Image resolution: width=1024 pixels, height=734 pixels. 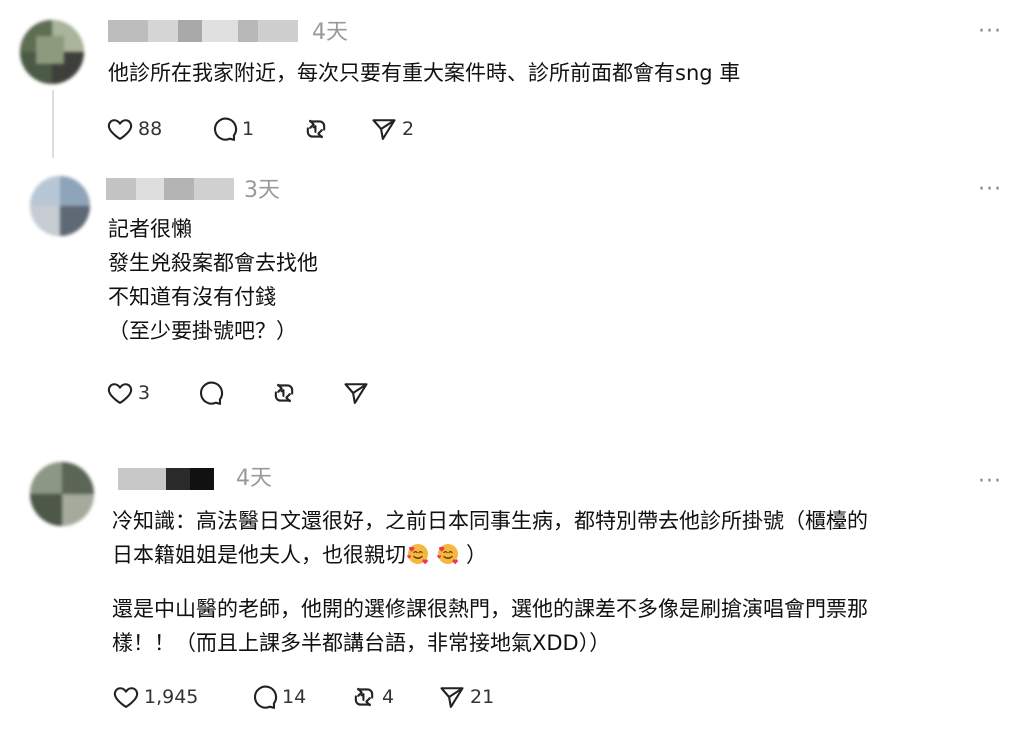 I want to click on reply-count: 1, so click(x=248, y=129).